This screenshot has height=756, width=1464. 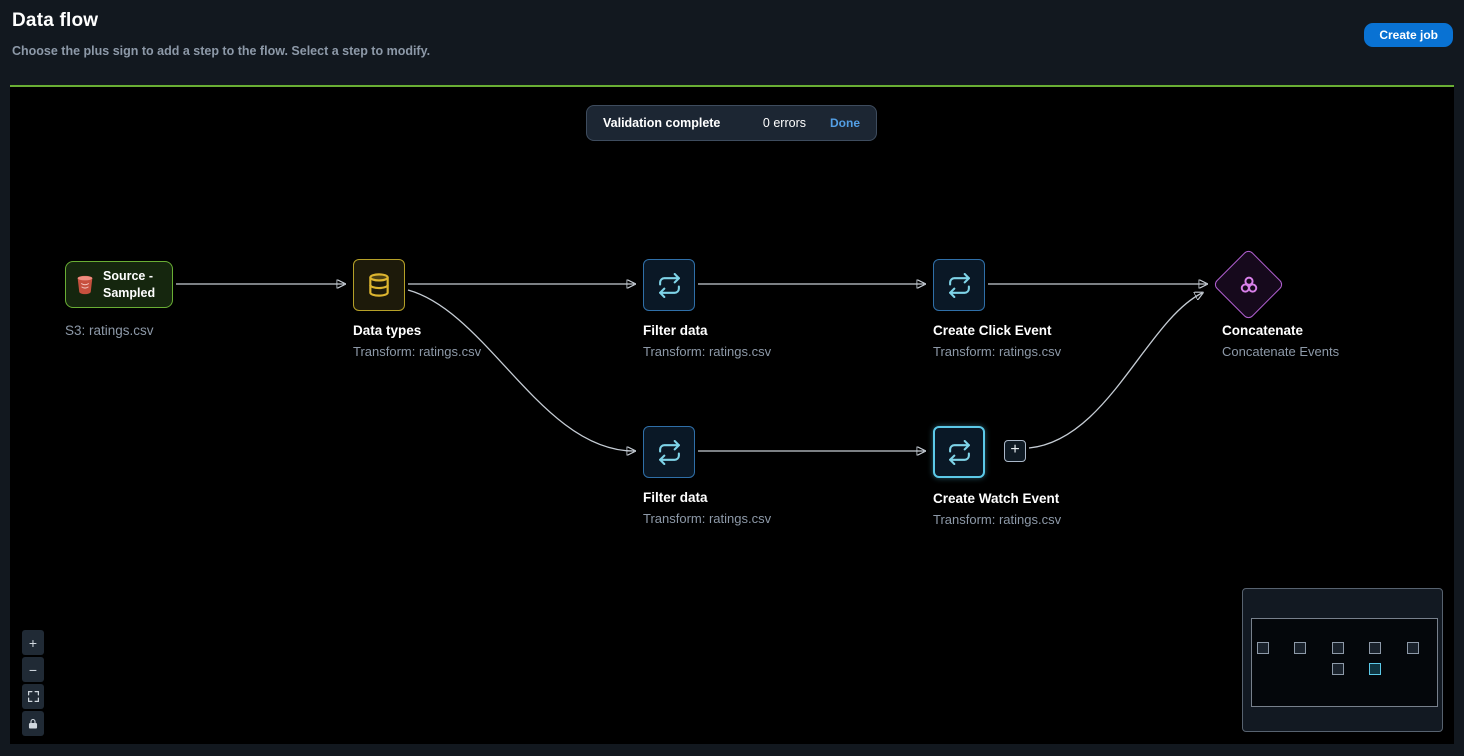 I want to click on filter-top-caption: Filter data Transform: ratings.csv, so click(x=707, y=341).